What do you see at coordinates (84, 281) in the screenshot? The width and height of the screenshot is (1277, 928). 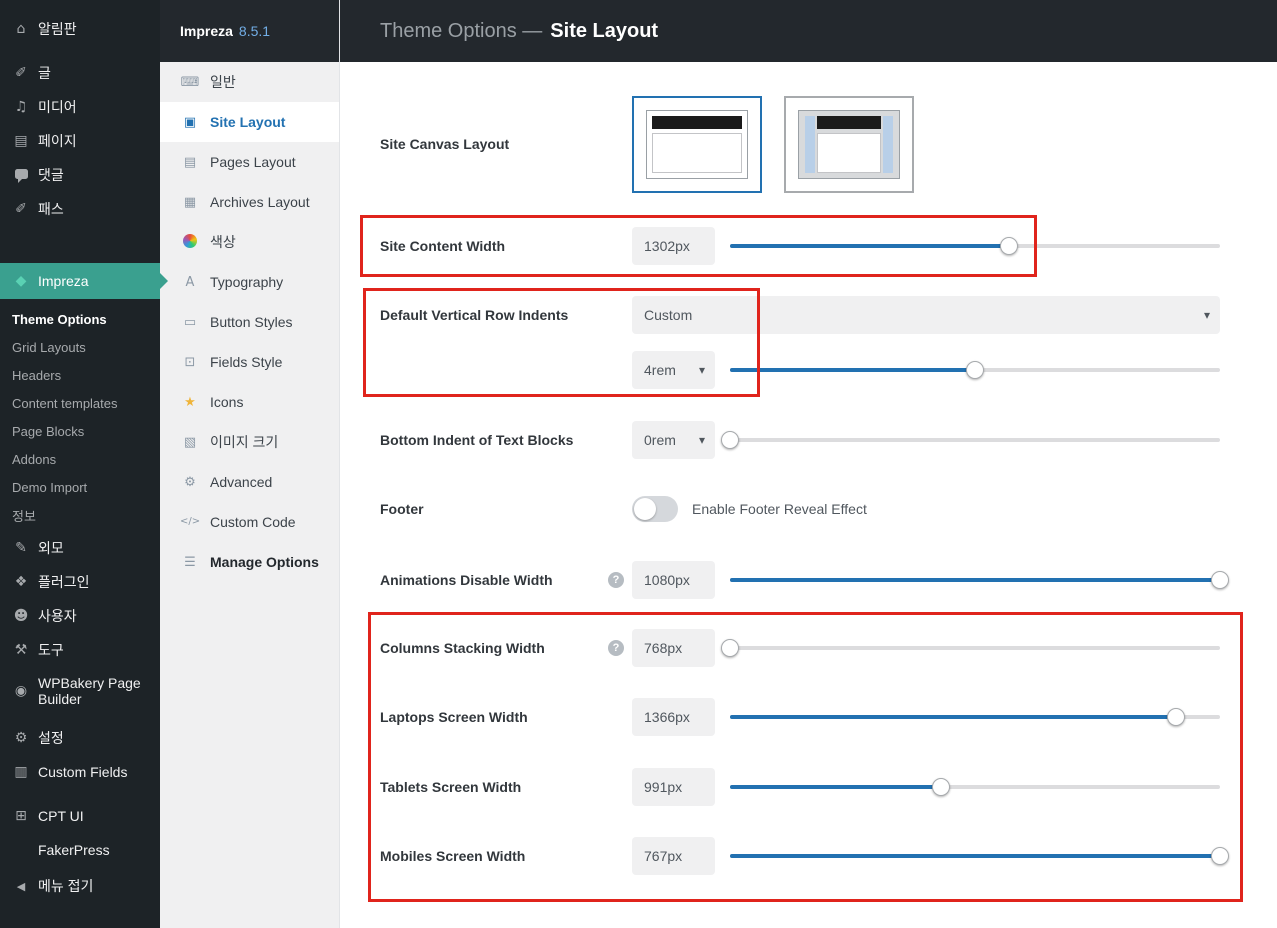 I see `sidebar-item-impreza: ◆ Impreza` at bounding box center [84, 281].